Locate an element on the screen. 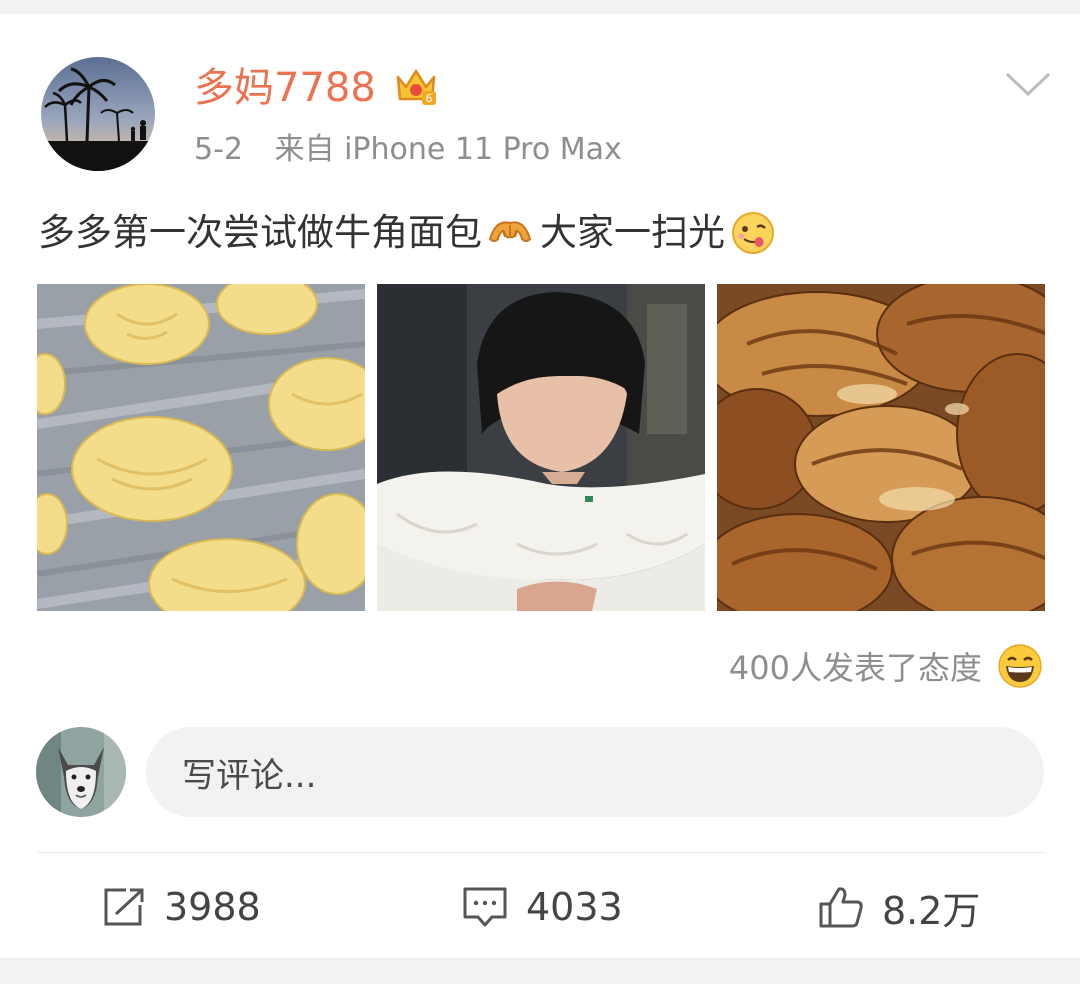  post-content: 多多第一次尝试做牛角面包 大家一扫光 is located at coordinates (410, 233).